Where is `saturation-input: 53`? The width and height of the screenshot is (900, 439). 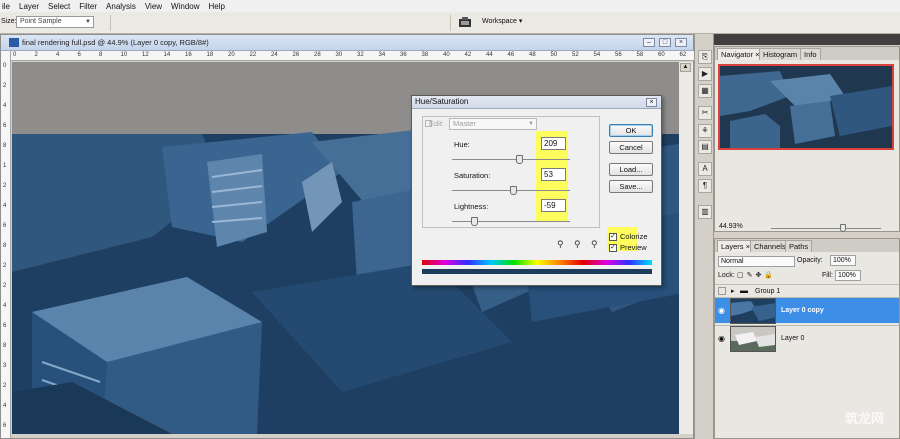 saturation-input: 53 is located at coordinates (553, 174).